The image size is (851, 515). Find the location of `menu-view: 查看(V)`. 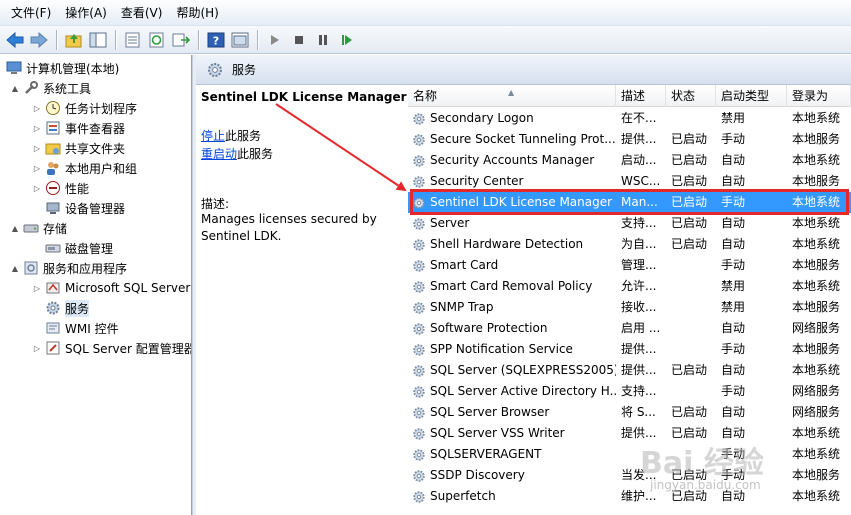

menu-view: 查看(V) is located at coordinates (142, 13).